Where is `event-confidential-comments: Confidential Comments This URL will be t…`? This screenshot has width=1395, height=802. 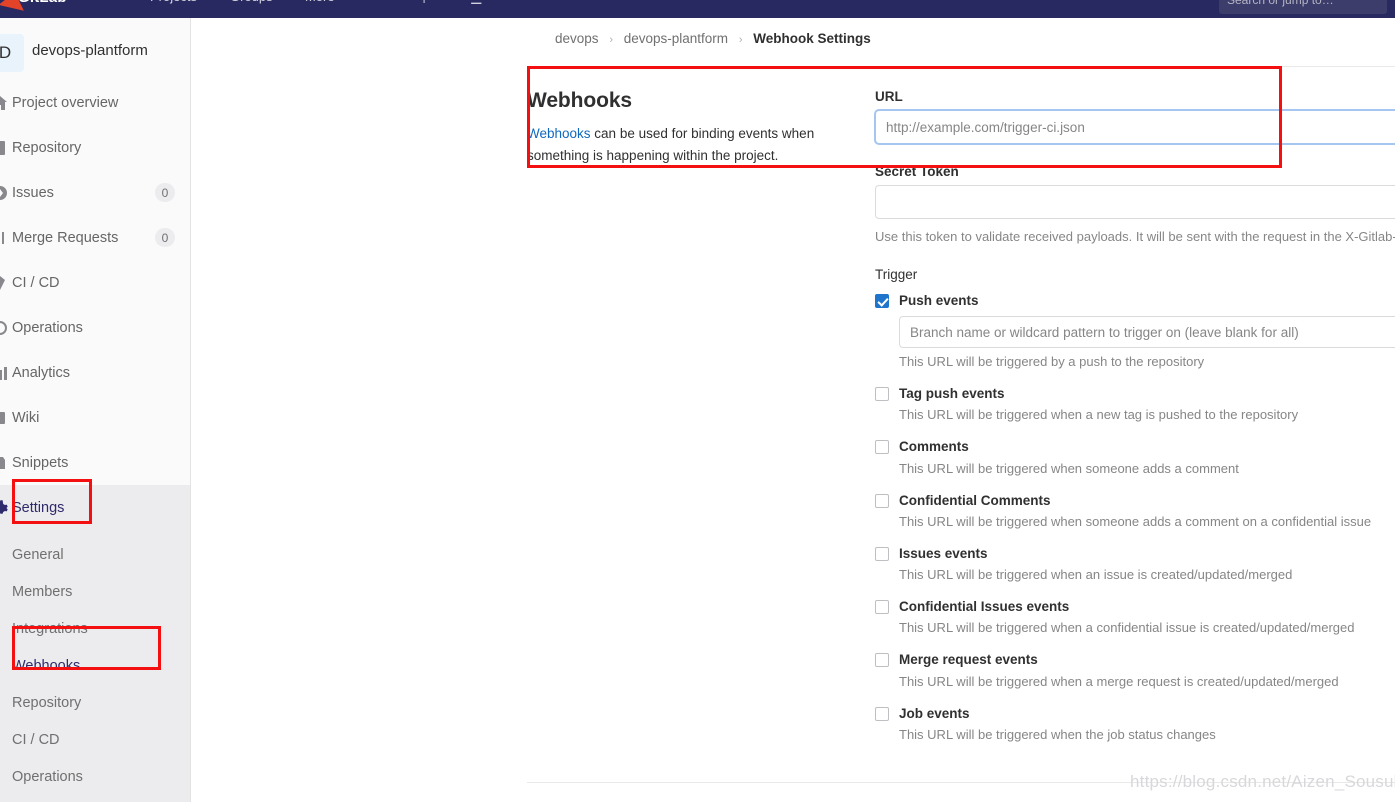 event-confidential-comments: Confidential Comments This URL will be t… is located at coordinates (1135, 510).